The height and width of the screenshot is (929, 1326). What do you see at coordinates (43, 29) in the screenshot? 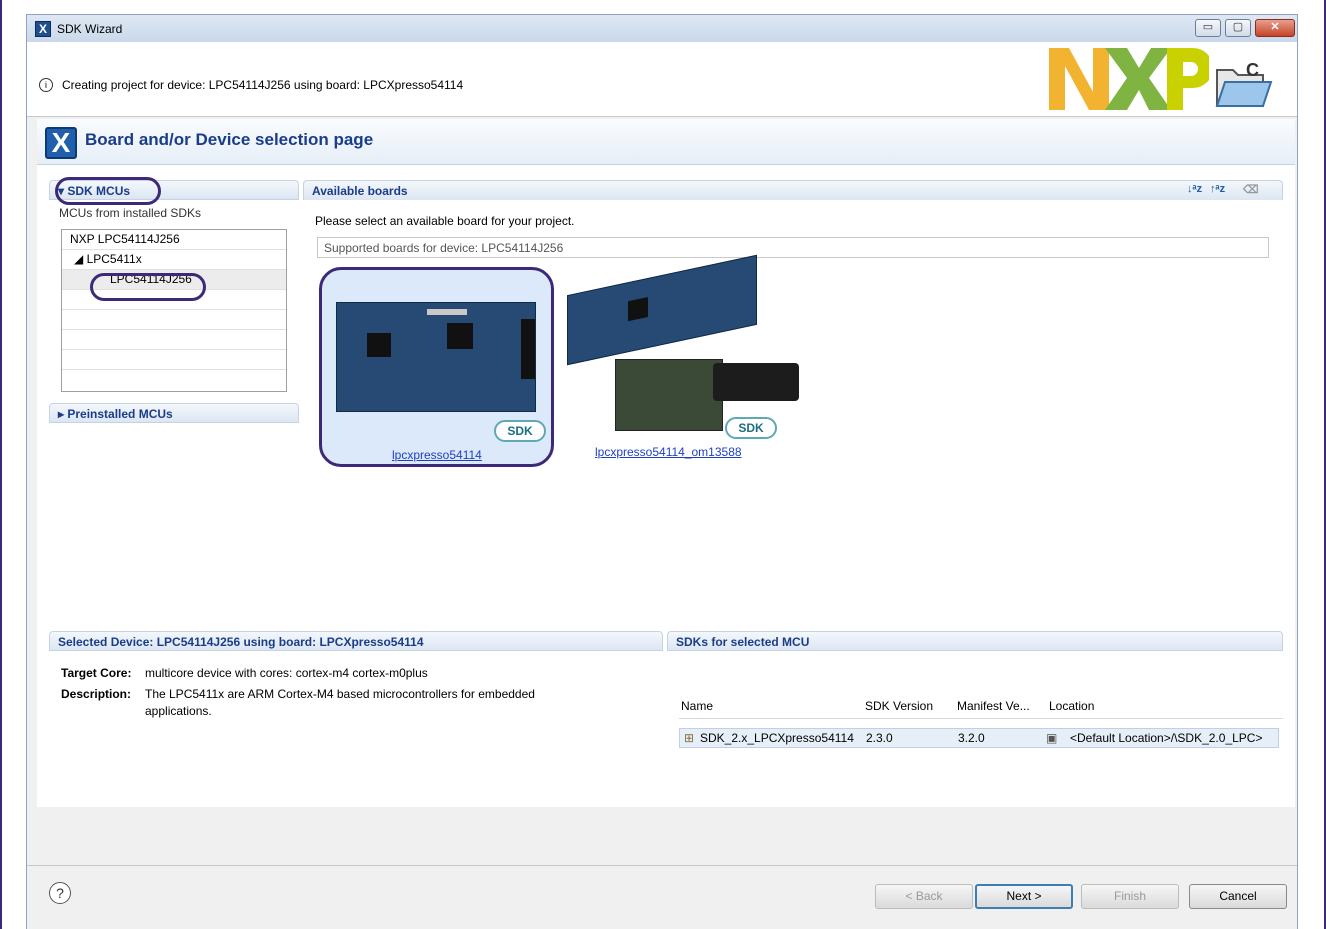
I see `app-icon: X` at bounding box center [43, 29].